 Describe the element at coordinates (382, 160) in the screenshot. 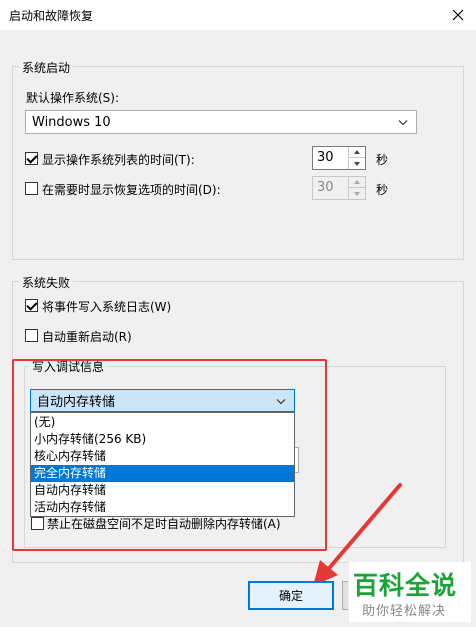

I see `show-os-list-unit: 秒` at that location.